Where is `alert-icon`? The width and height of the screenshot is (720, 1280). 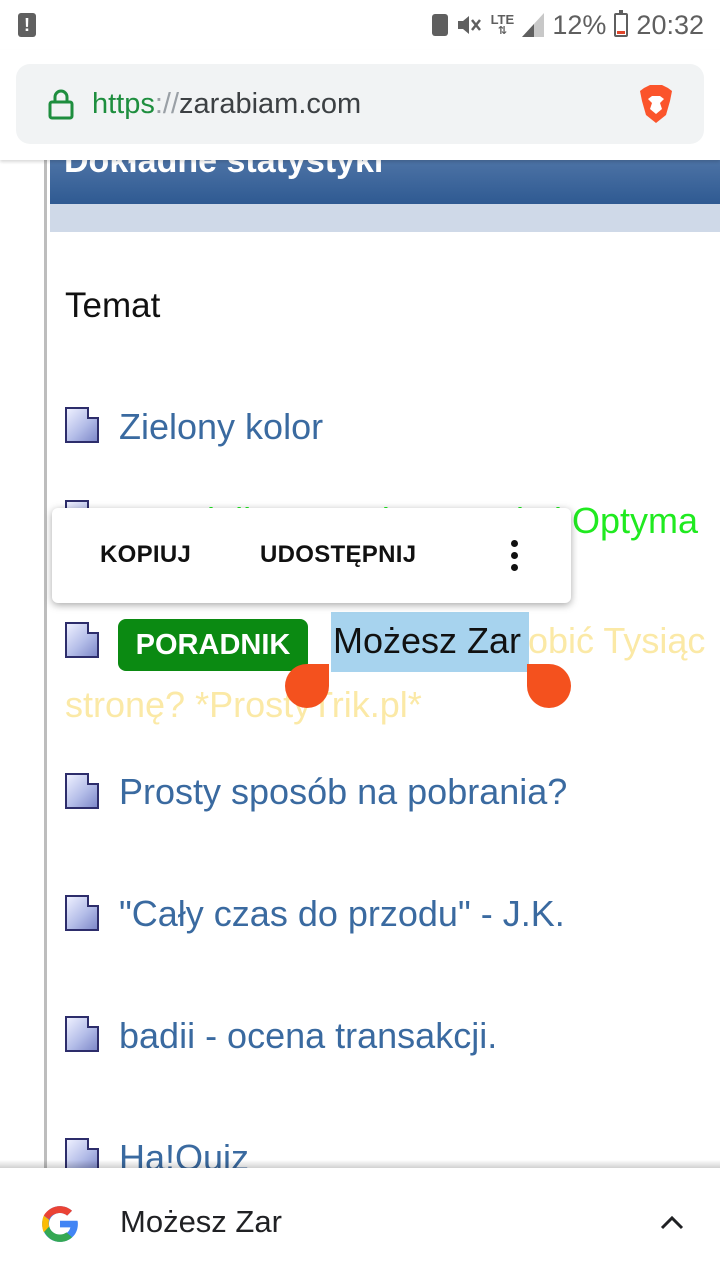
alert-icon is located at coordinates (27, 25).